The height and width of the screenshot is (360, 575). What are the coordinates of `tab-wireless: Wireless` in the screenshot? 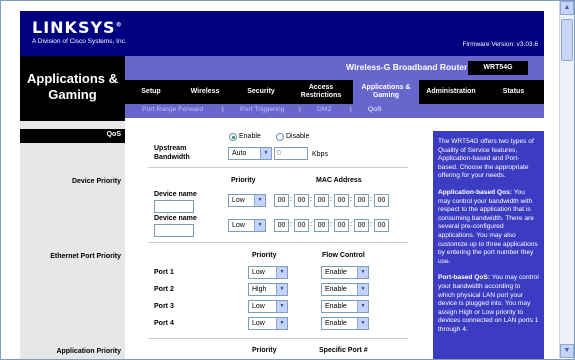 It's located at (205, 92).